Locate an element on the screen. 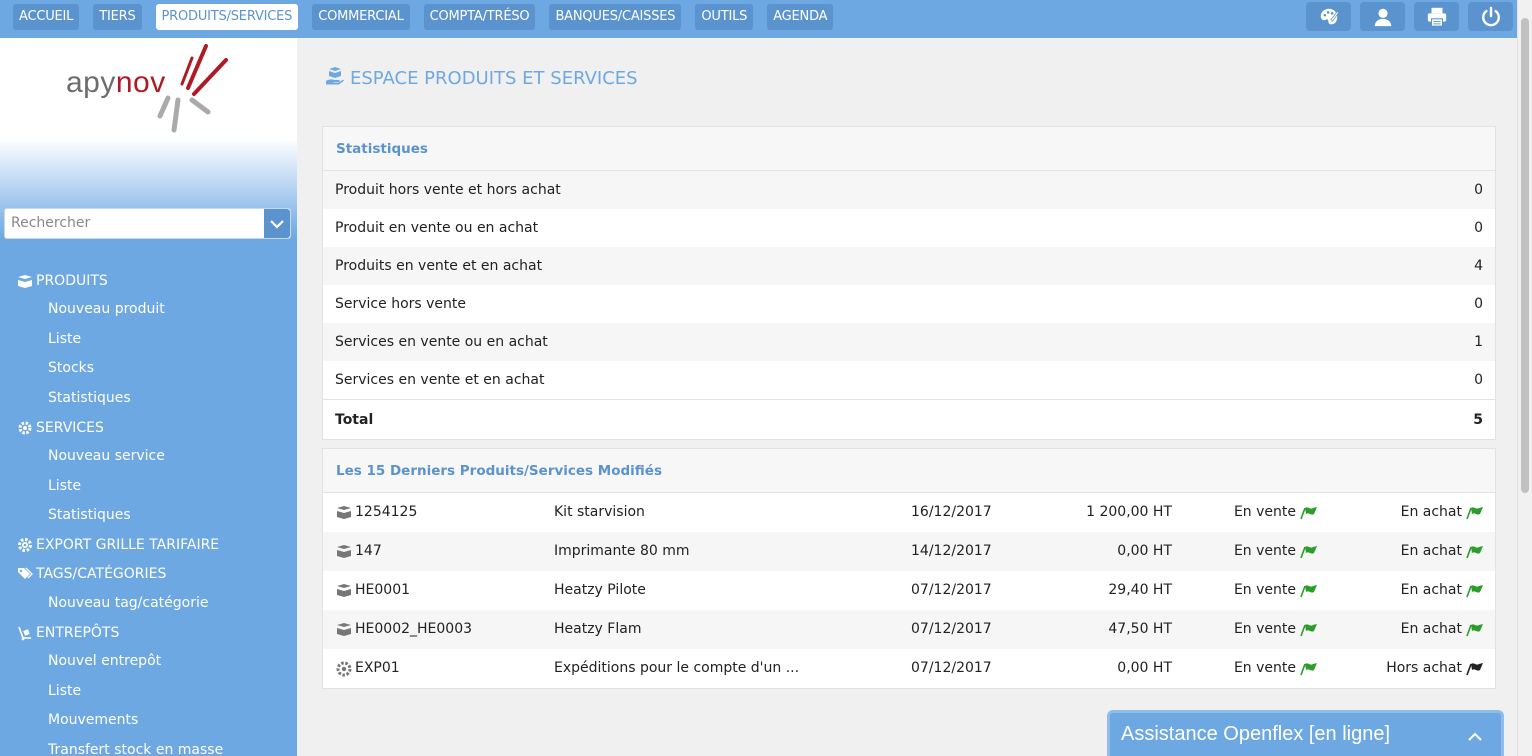 Image resolution: width=1532 pixels, height=756 pixels. nav-tab-commercial: COMMERCIAL is located at coordinates (361, 17).